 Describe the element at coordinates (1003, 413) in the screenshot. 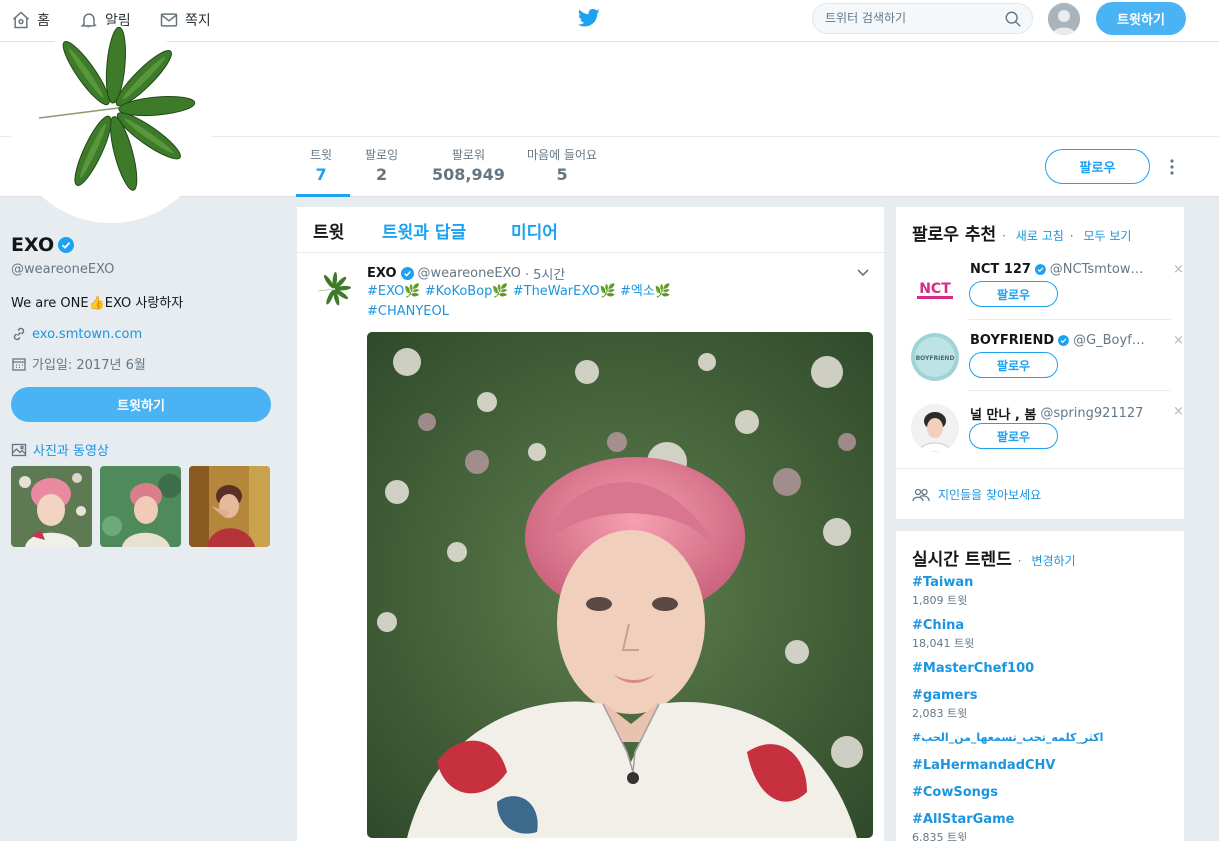

I see `suggested-account-name: 널 만나 , 봄` at that location.